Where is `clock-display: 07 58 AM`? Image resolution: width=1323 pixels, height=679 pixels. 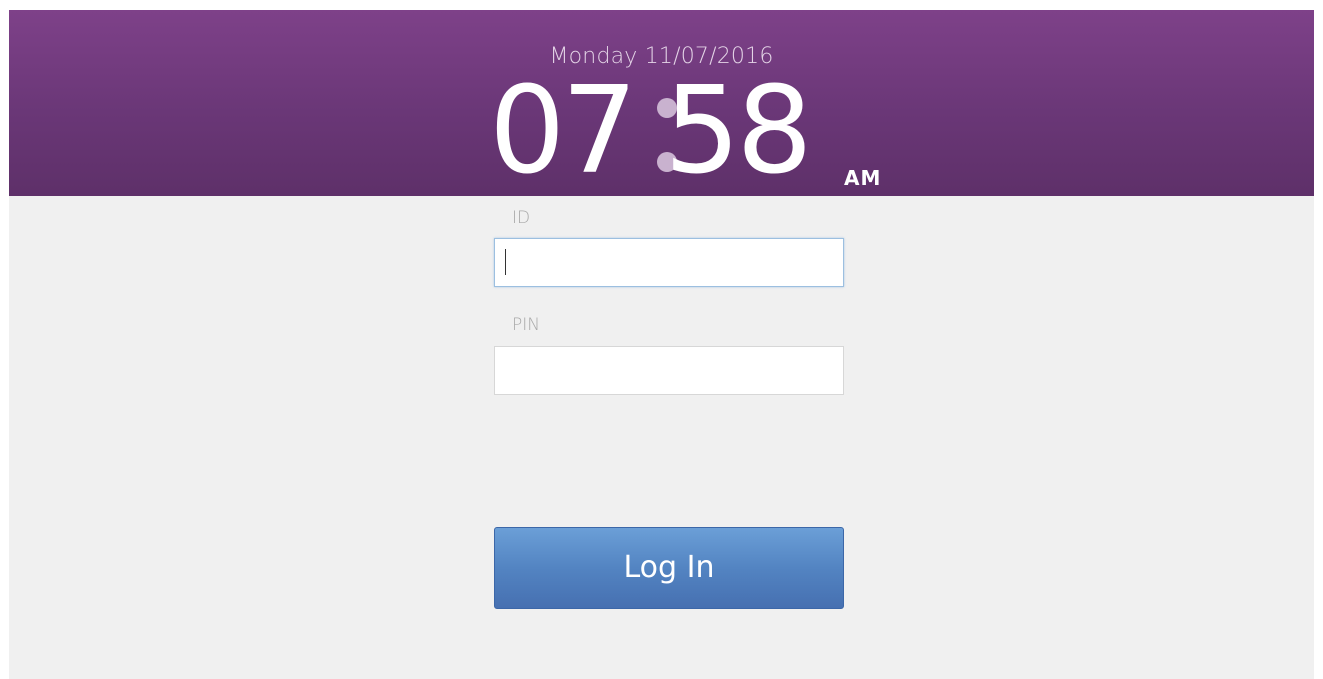
clock-display: 07 58 AM is located at coordinates (699, 132).